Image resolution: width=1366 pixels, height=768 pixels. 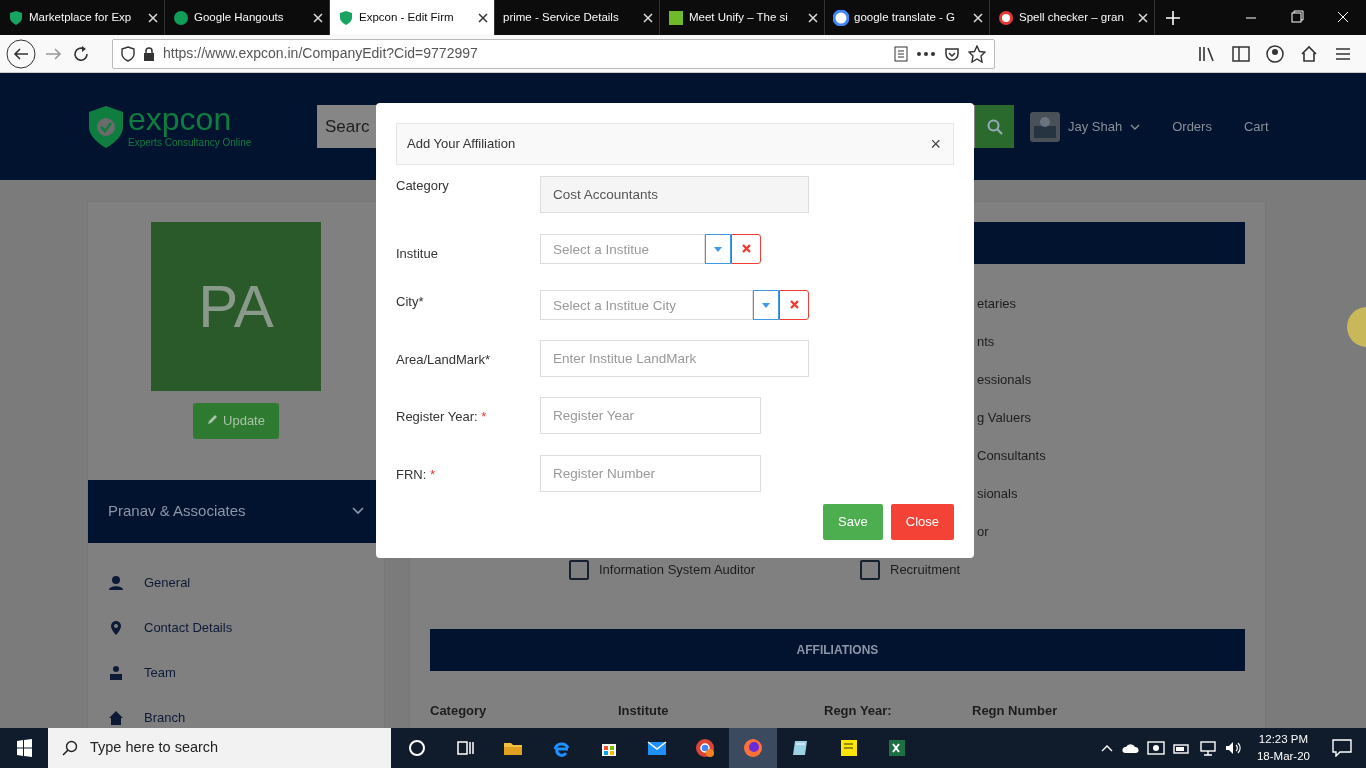 What do you see at coordinates (422, 185) in the screenshot?
I see `field-label: Category` at bounding box center [422, 185].